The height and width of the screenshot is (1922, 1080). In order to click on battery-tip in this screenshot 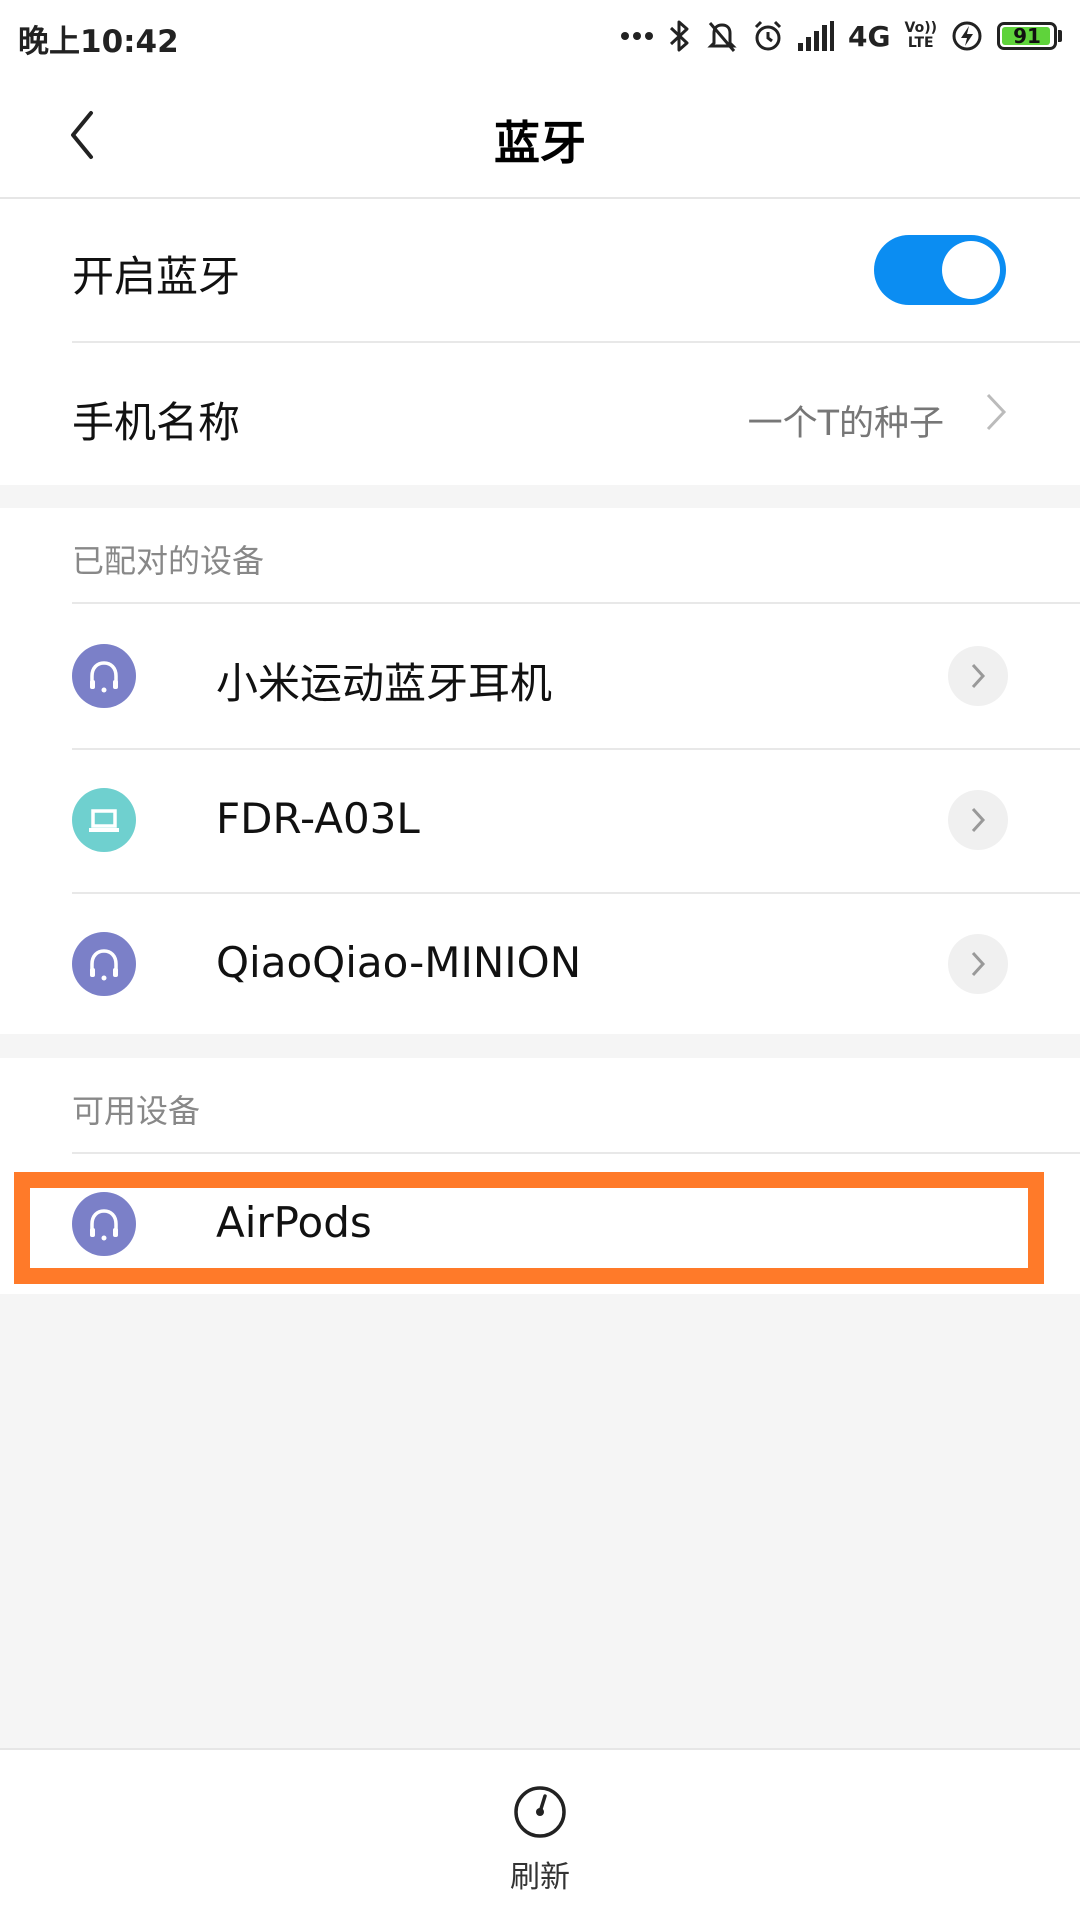, I will do `click(1060, 36)`.